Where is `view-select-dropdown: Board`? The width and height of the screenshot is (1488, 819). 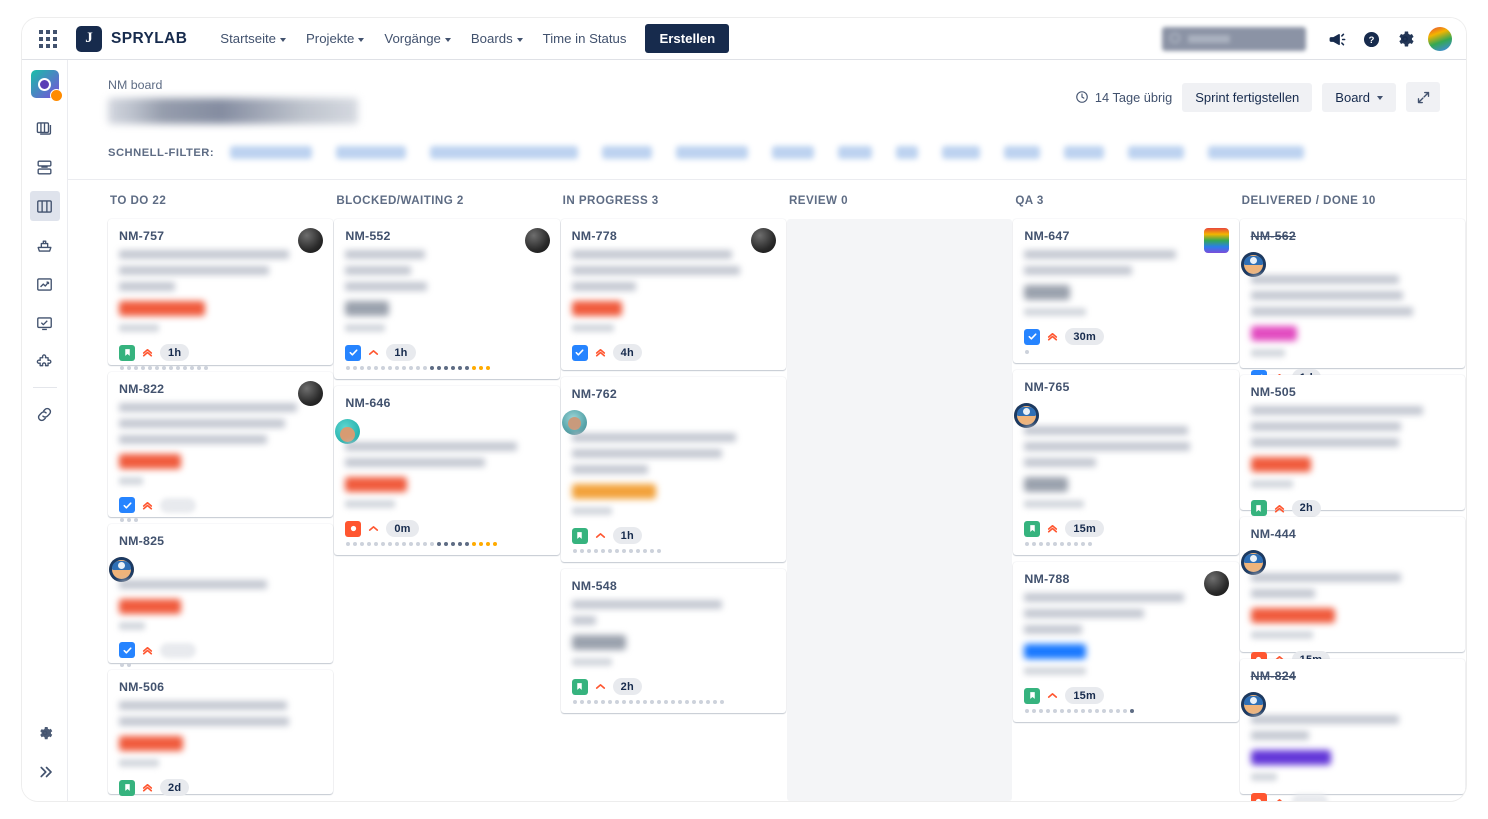
view-select-dropdown: Board is located at coordinates (1359, 97).